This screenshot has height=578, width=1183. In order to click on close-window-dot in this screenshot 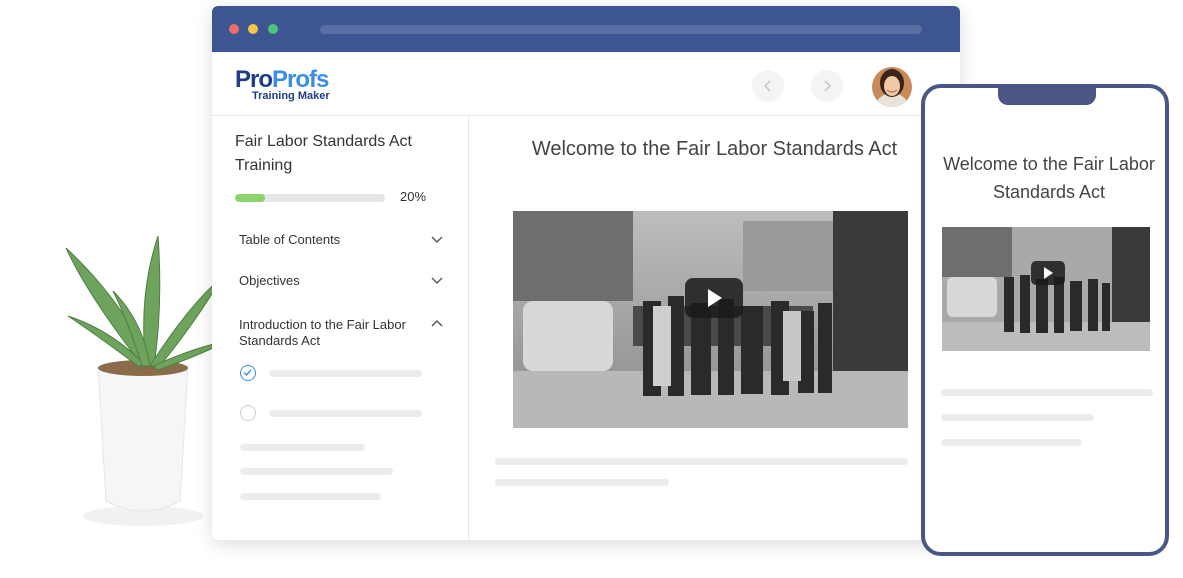, I will do `click(234, 29)`.